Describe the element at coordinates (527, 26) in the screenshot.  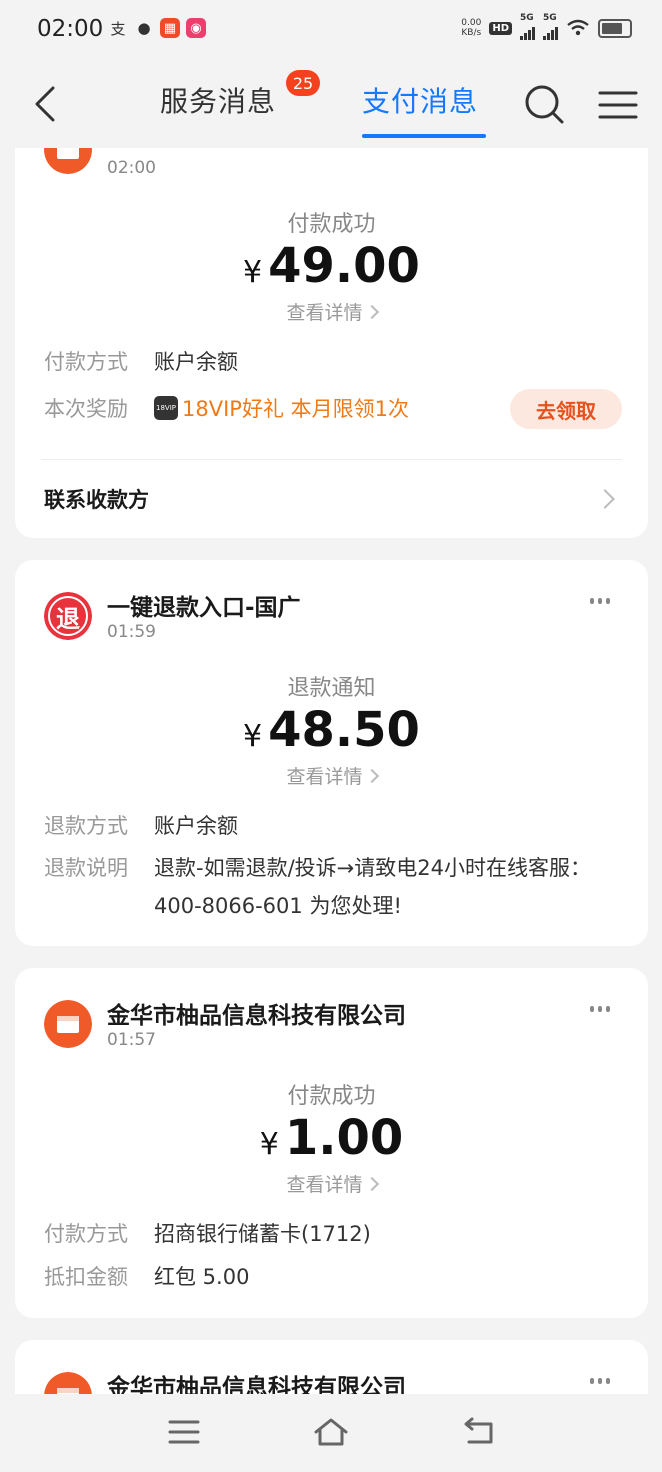
I see `signal-icon: 5G` at that location.